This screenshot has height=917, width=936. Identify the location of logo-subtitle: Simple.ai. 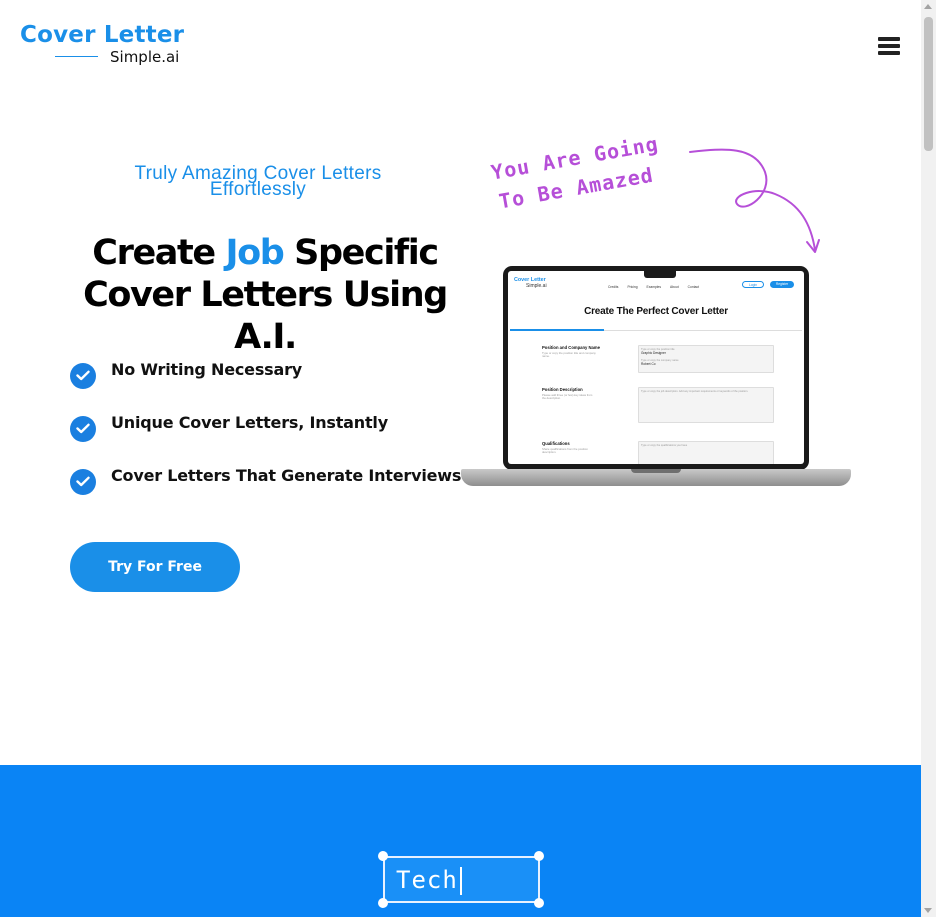
(145, 57).